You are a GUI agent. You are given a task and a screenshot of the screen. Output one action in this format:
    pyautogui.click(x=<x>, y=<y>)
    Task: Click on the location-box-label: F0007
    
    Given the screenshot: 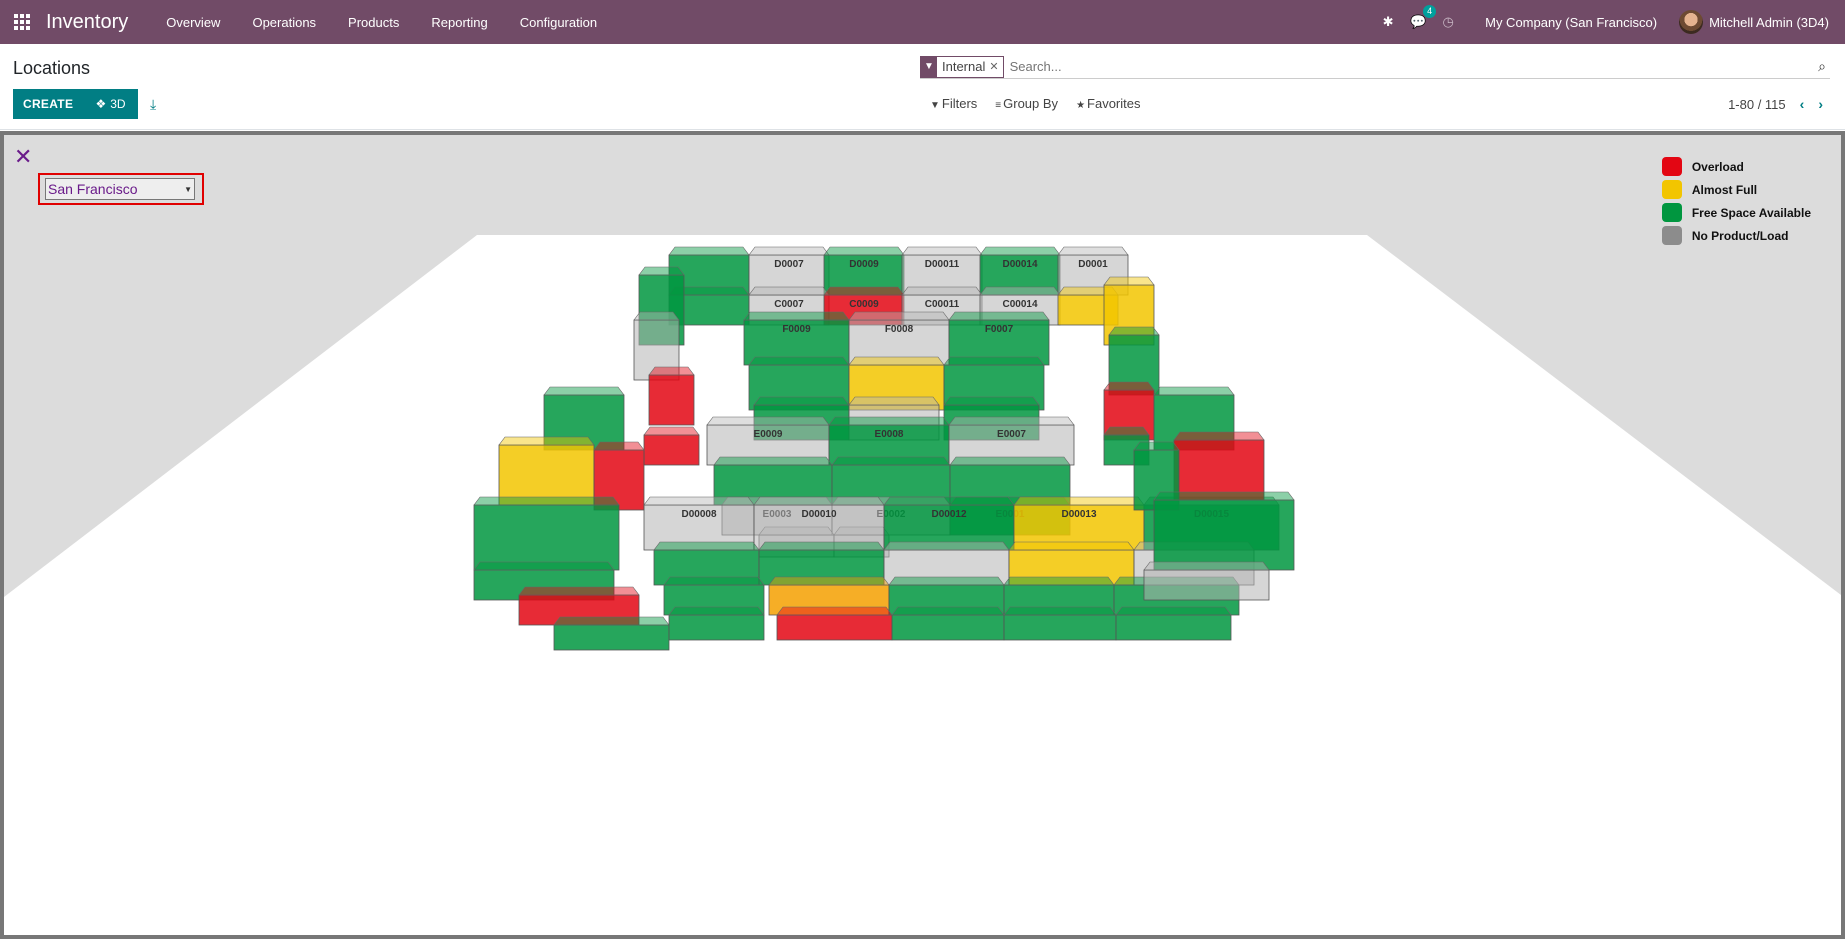 What is the action you would take?
    pyautogui.click(x=999, y=329)
    